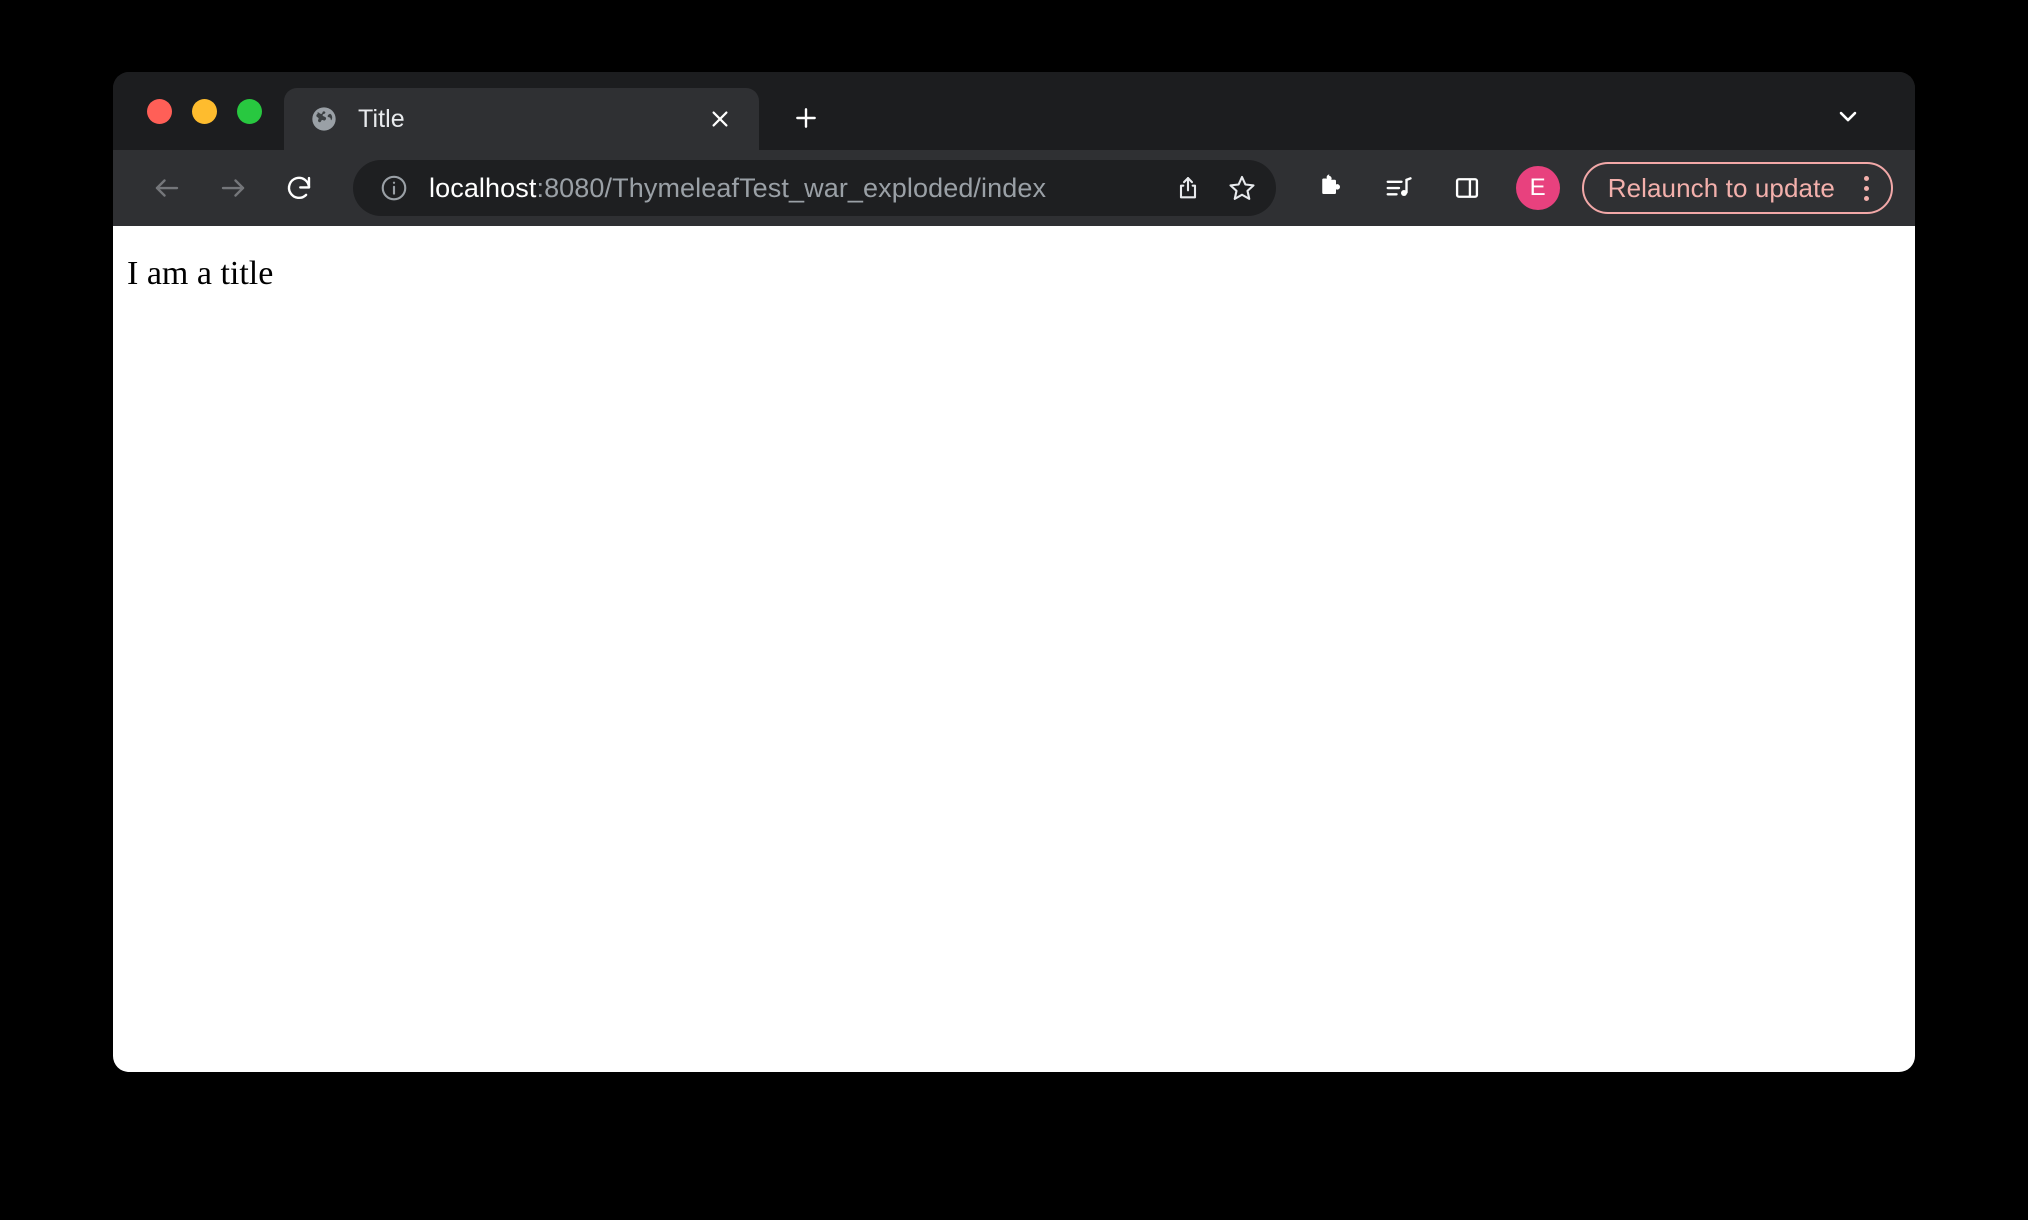  Describe the element at coordinates (1331, 188) in the screenshot. I see `extensions-button` at that location.